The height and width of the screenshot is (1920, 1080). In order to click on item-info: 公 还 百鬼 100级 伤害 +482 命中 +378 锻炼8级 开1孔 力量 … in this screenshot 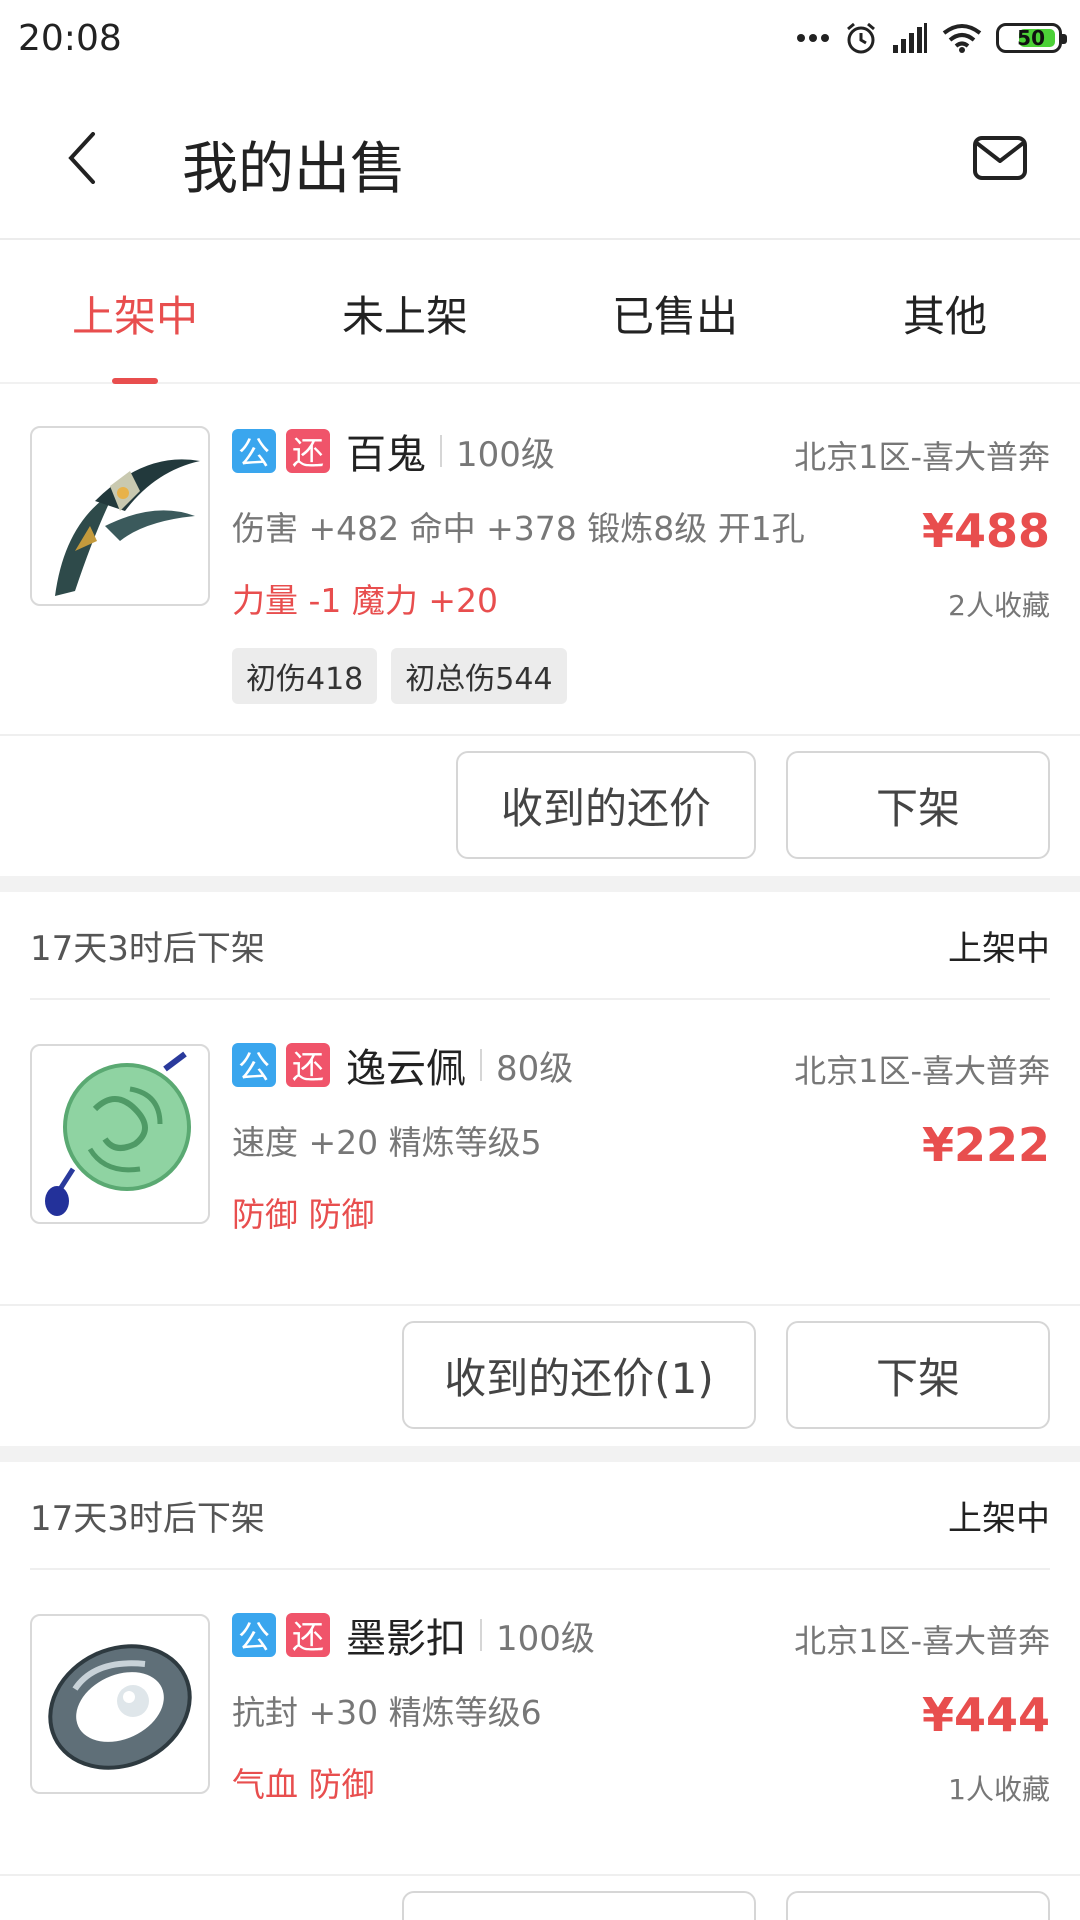, I will do `click(641, 564)`.